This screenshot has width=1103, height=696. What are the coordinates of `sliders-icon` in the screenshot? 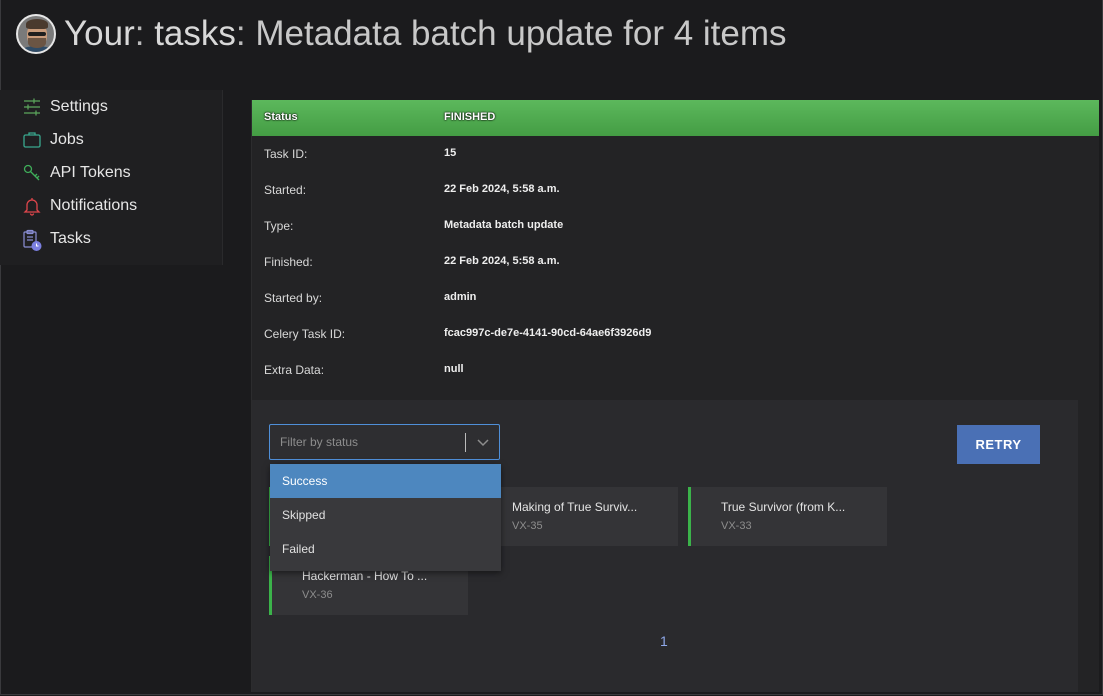 It's located at (32, 107).